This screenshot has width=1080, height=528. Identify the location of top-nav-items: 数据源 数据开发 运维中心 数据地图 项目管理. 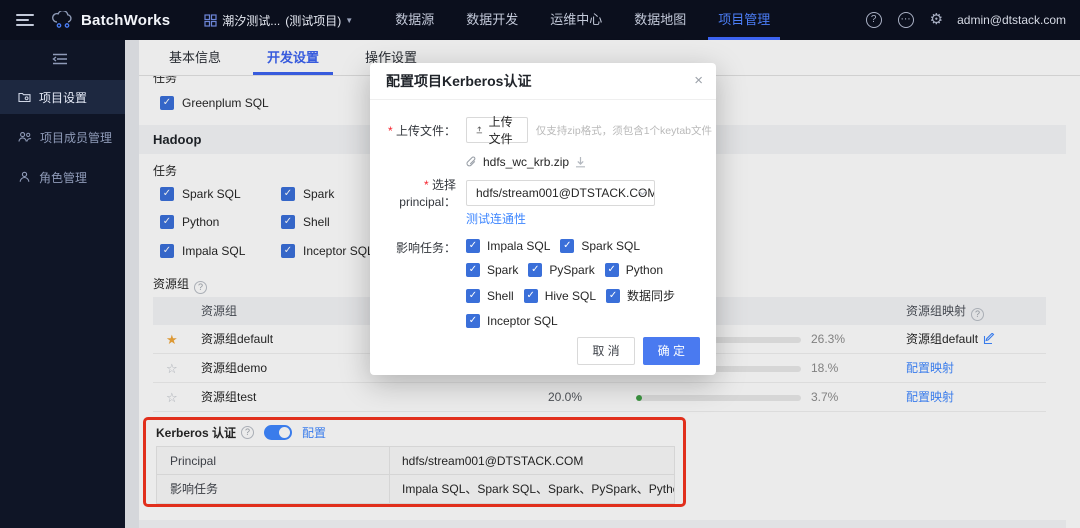
(582, 20).